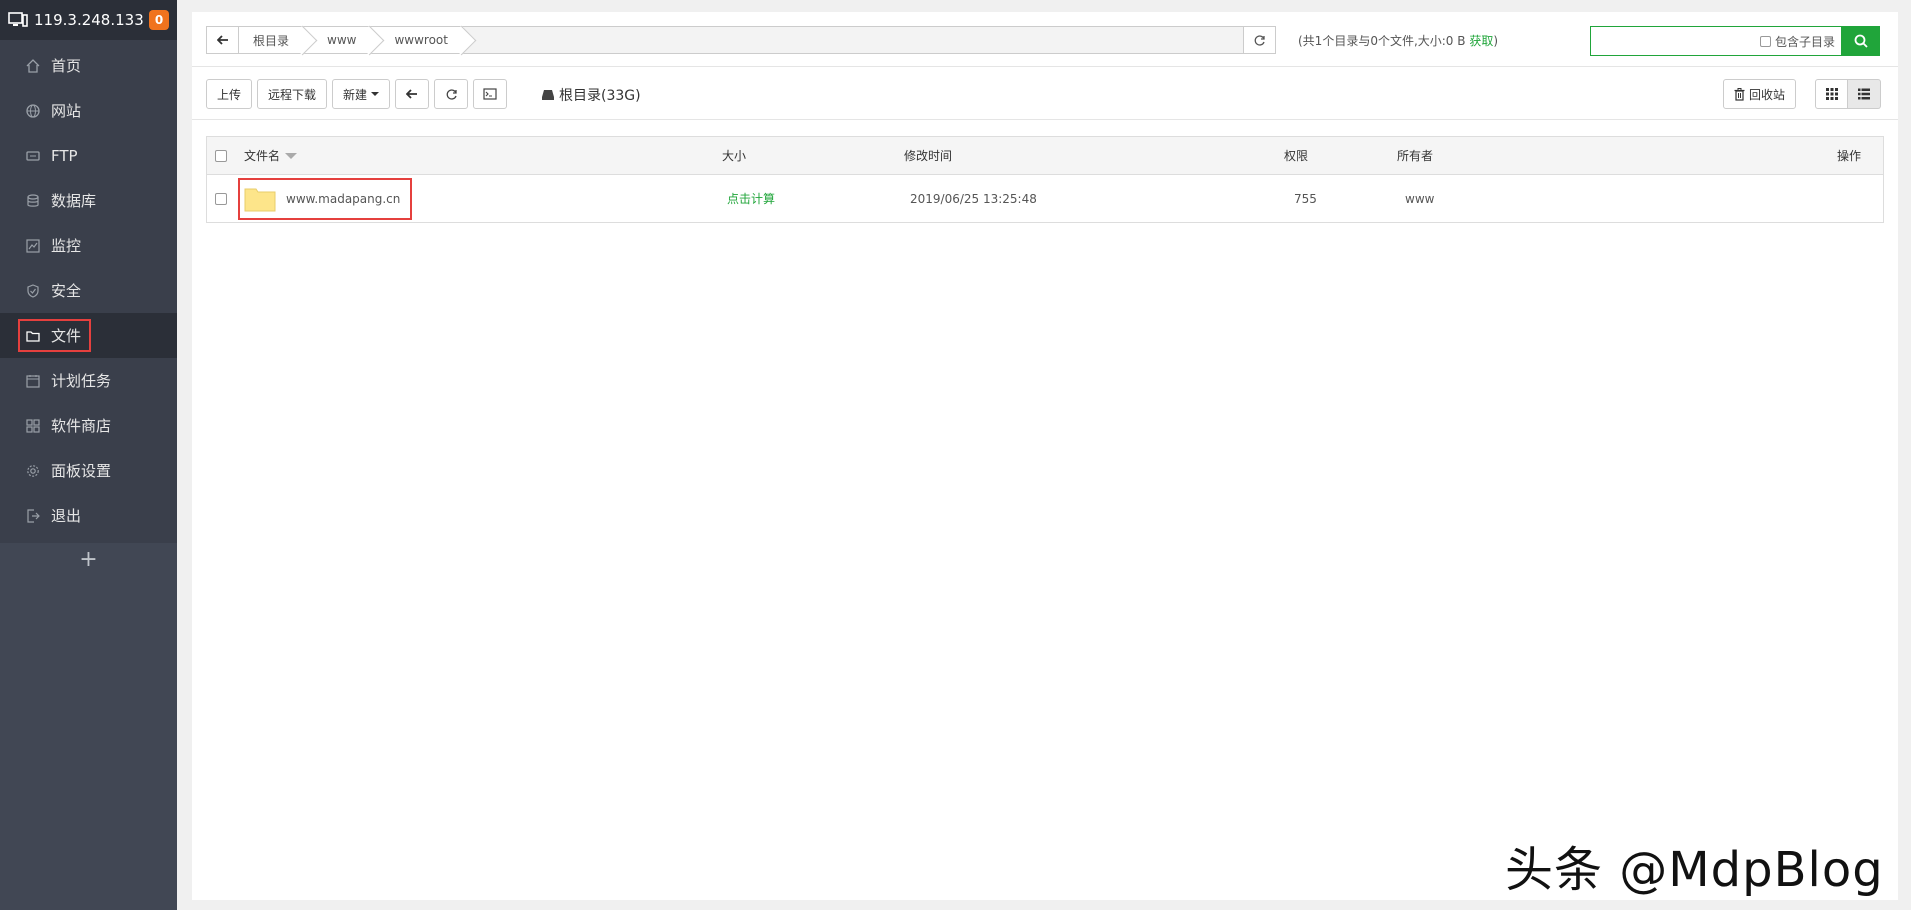 The height and width of the screenshot is (910, 1911). I want to click on search-button, so click(1861, 41).